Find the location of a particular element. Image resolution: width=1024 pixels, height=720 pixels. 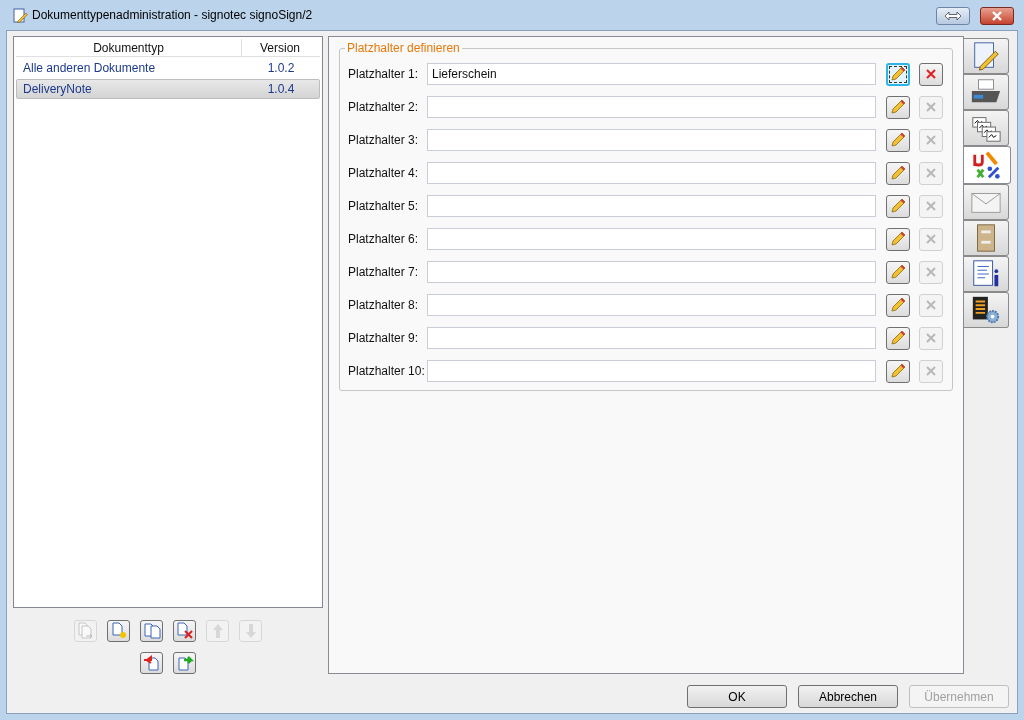

dialog-button: Abbrechen is located at coordinates (848, 696).